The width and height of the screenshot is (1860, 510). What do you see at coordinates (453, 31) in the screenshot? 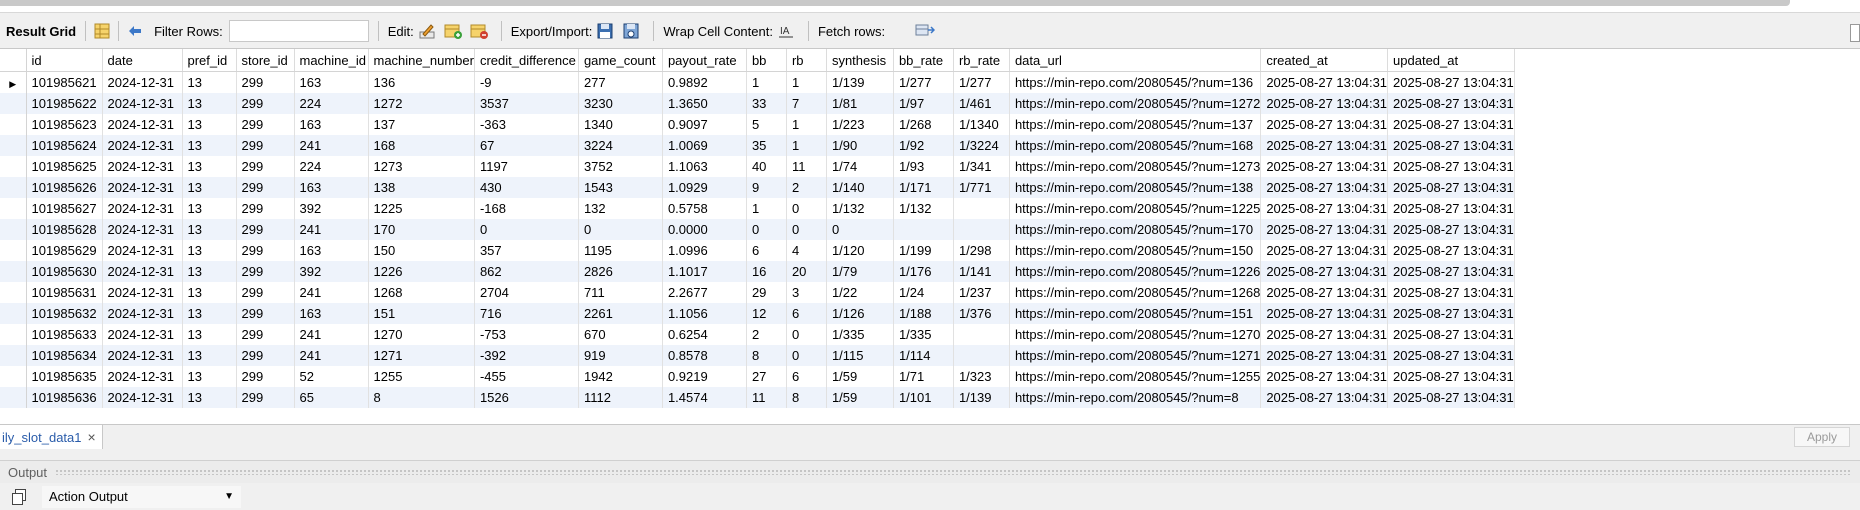
I see `add-row-icon` at bounding box center [453, 31].